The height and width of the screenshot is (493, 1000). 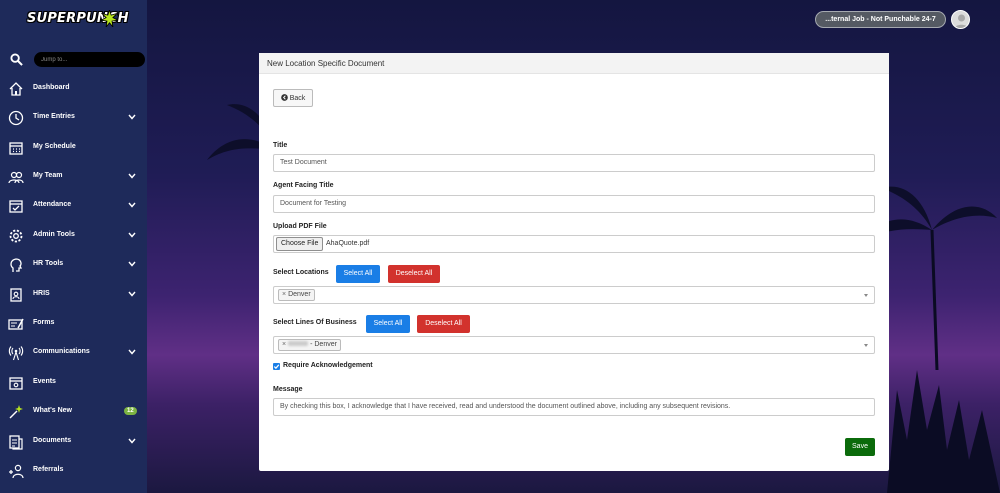 I want to click on back-label: Back, so click(x=297, y=98).